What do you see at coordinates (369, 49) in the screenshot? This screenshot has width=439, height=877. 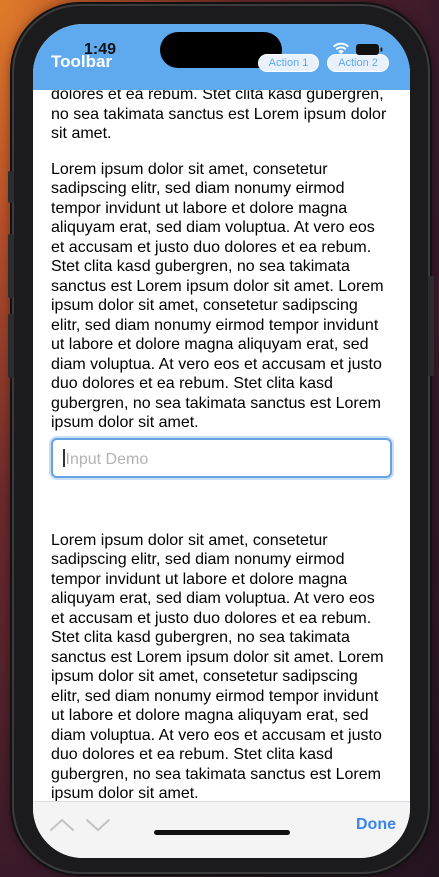 I see `battery-icon` at bounding box center [369, 49].